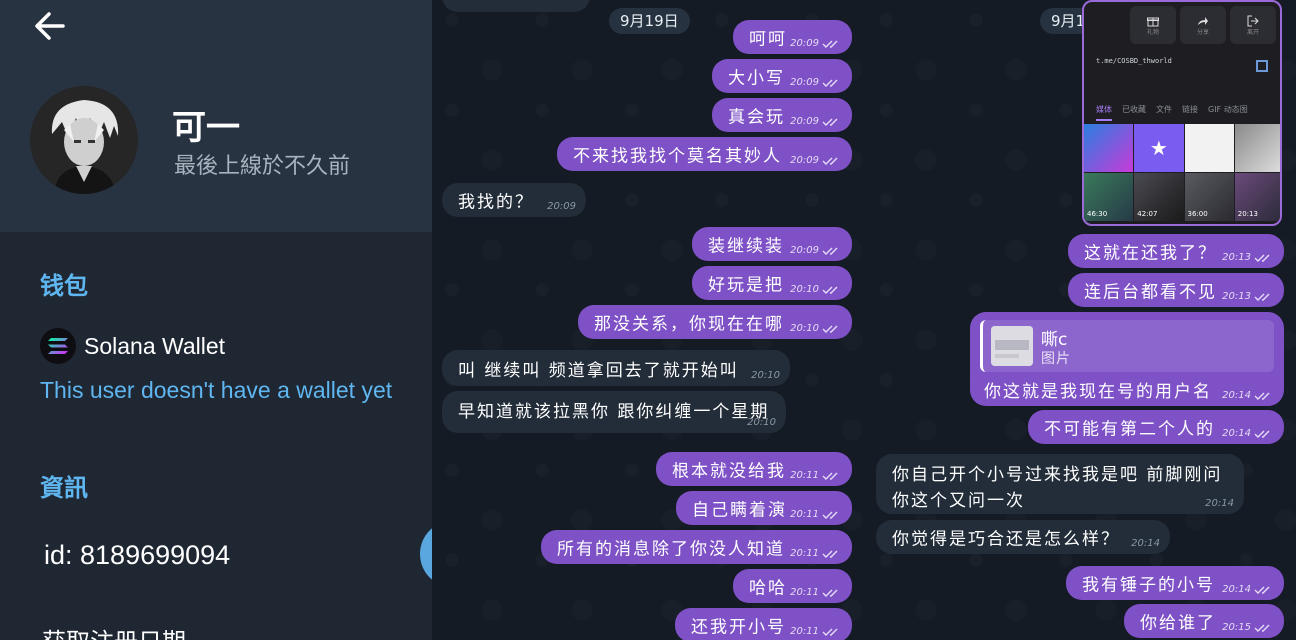 This screenshot has width=1296, height=640. I want to click on message-bubble: 根本就没给我 20:11, so click(754, 469).